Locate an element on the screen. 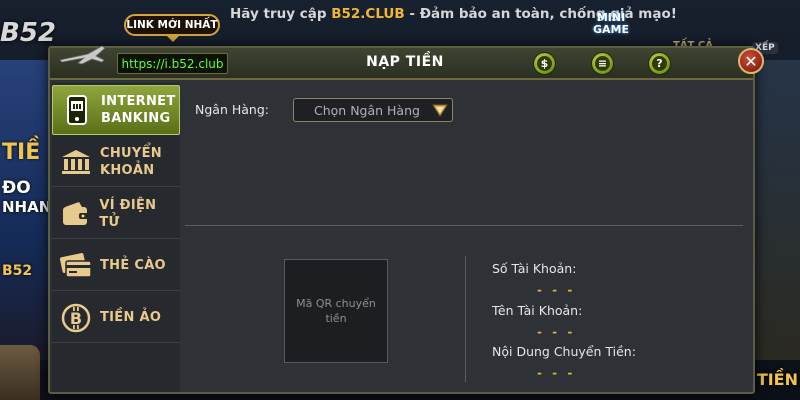 The width and height of the screenshot is (800, 400). sidebar-label-line: CHUYỂN is located at coordinates (131, 153).